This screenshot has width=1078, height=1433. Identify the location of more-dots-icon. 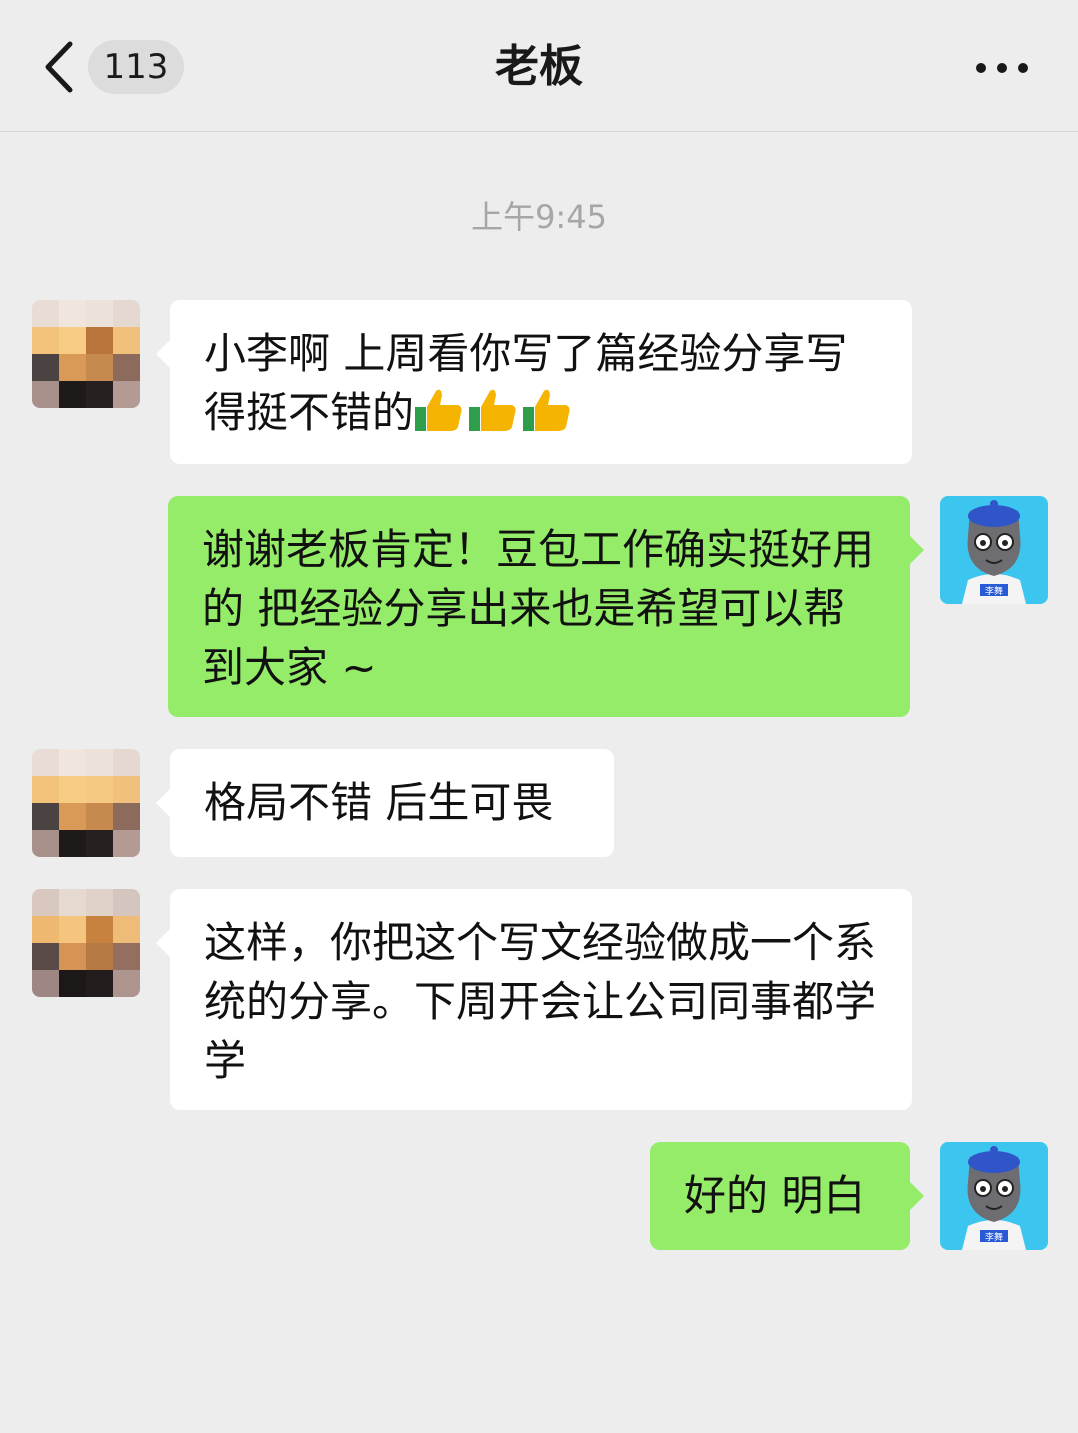
(1002, 68).